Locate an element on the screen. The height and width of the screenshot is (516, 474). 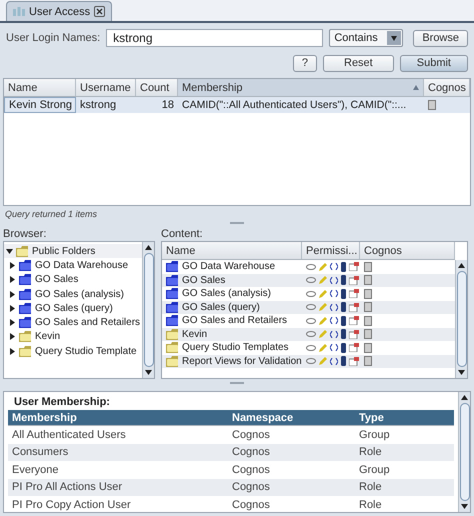
table-cell: GO Sales and Retailers is located at coordinates (232, 321).